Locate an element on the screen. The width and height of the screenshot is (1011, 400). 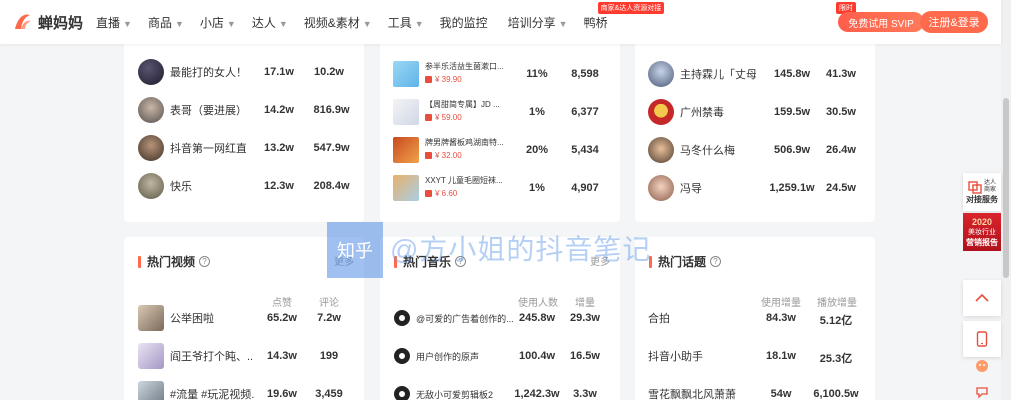
help-button is located at coordinates (982, 392).